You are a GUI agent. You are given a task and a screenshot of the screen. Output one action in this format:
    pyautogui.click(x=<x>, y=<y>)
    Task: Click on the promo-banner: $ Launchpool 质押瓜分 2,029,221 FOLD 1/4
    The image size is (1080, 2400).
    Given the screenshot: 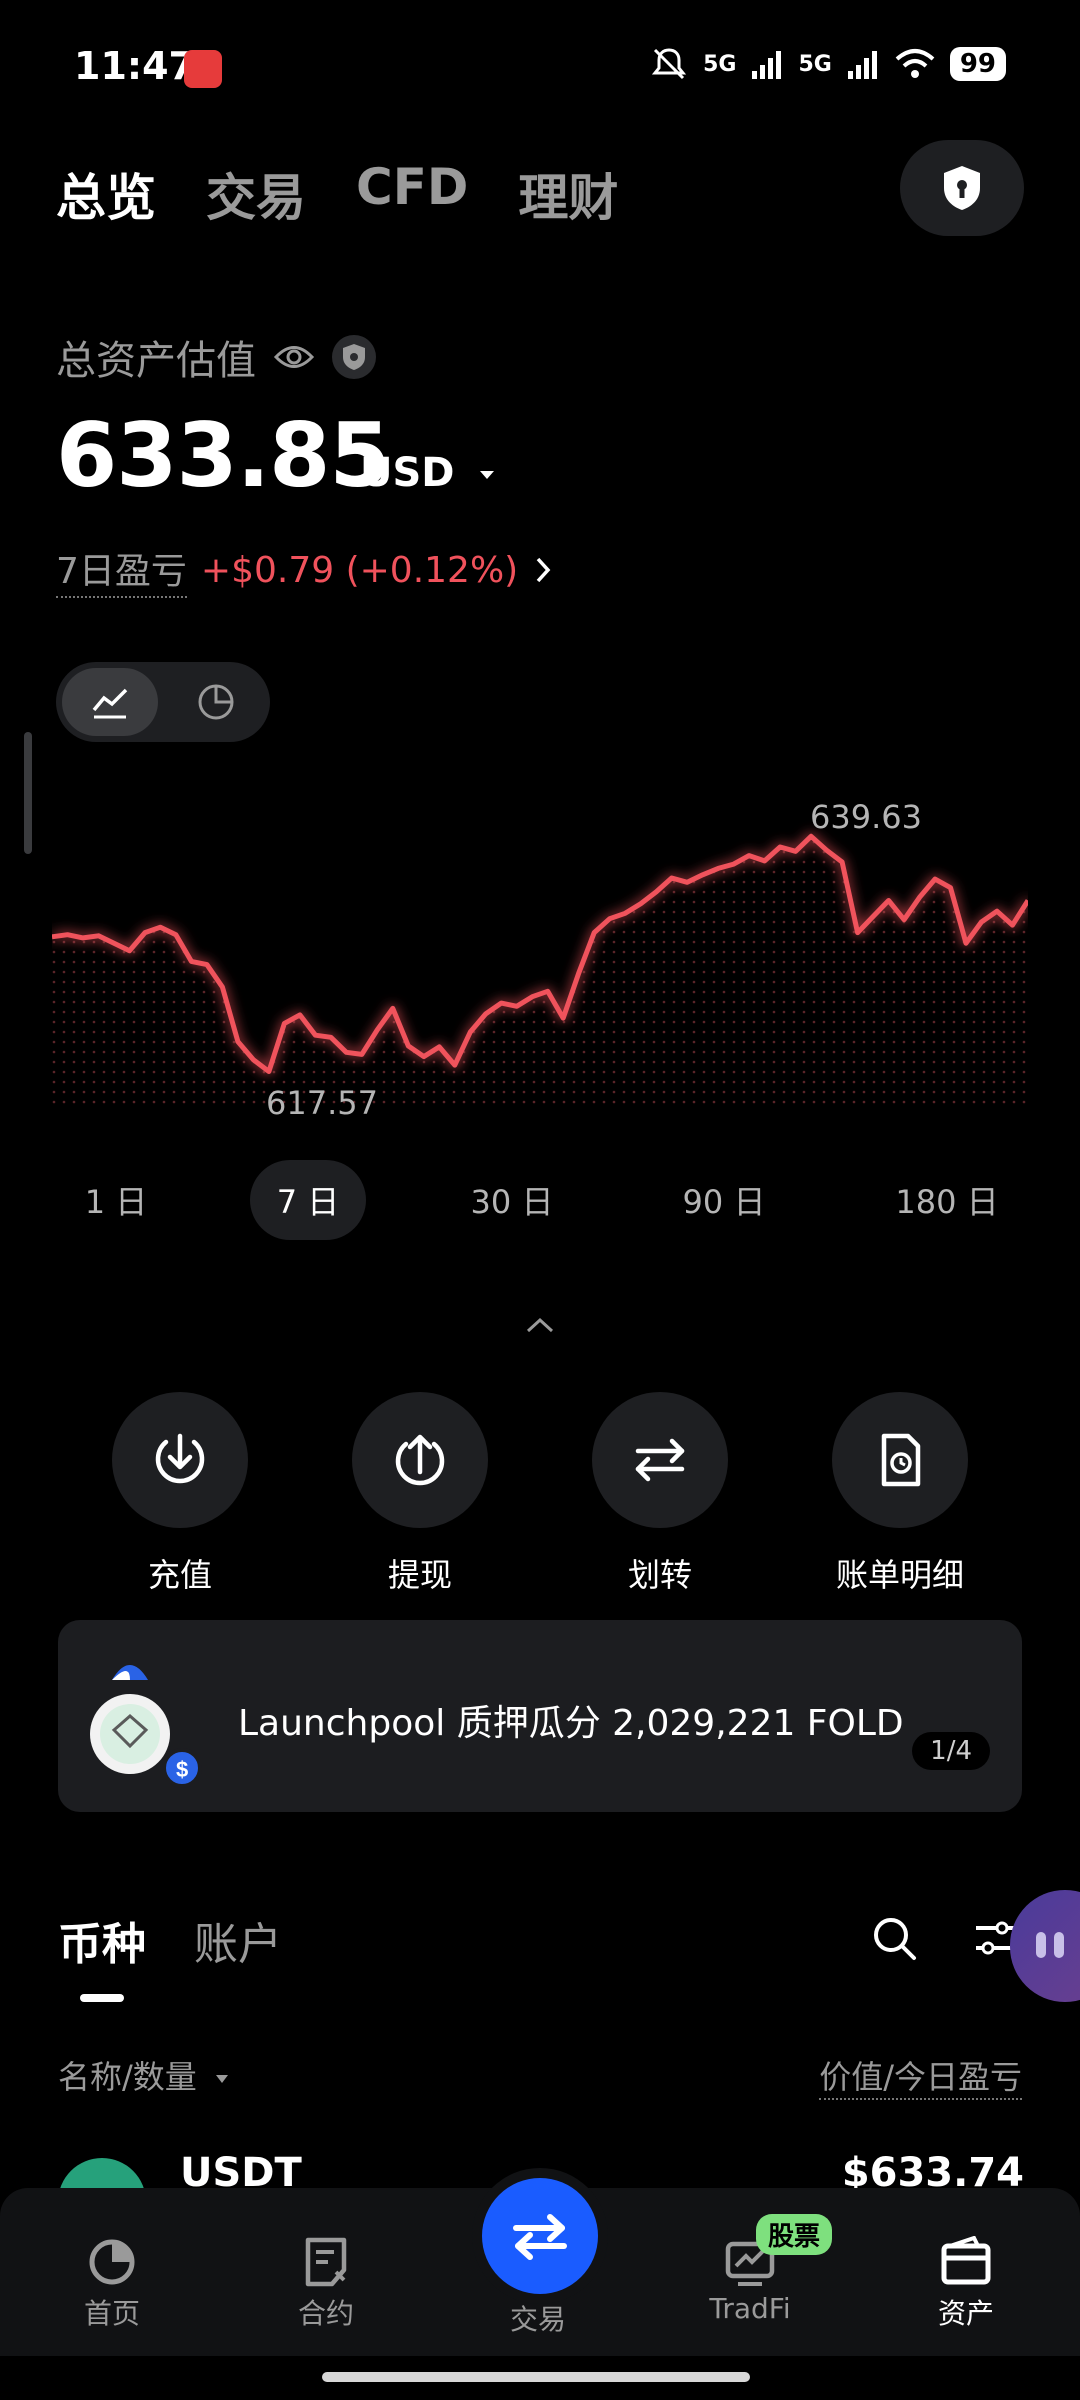 What is the action you would take?
    pyautogui.click(x=540, y=1716)
    